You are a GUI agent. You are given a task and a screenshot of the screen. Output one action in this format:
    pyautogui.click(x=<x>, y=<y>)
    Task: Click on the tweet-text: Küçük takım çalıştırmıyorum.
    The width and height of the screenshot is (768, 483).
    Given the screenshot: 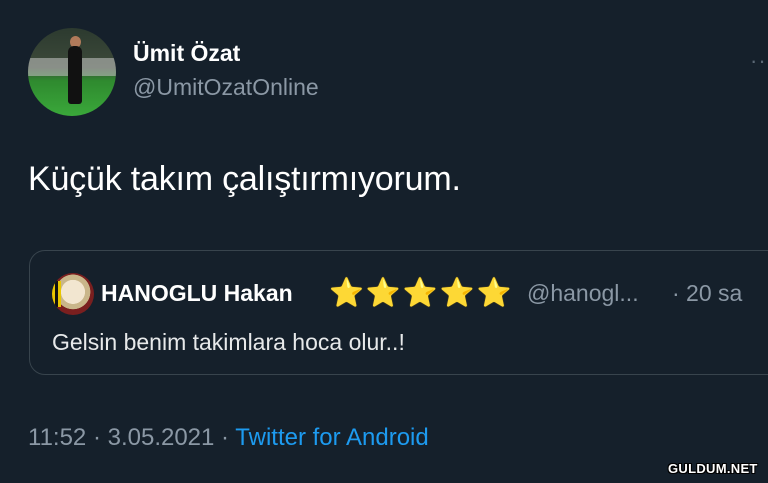 What is the action you would take?
    pyautogui.click(x=244, y=179)
    